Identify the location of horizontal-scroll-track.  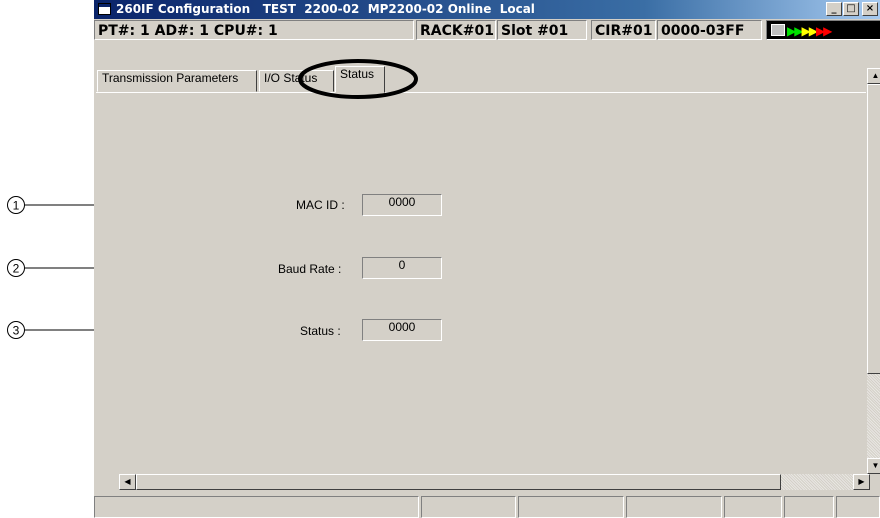
(817, 482).